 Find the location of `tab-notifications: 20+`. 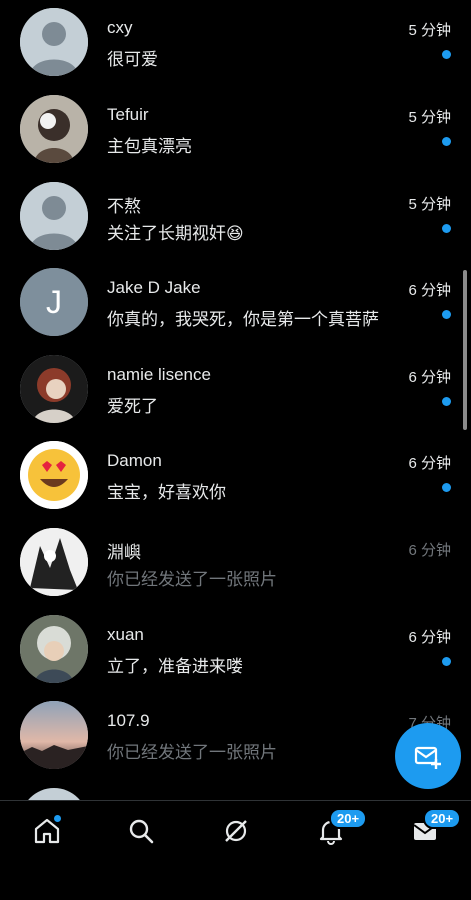

tab-notifications: 20+ is located at coordinates (339, 828).